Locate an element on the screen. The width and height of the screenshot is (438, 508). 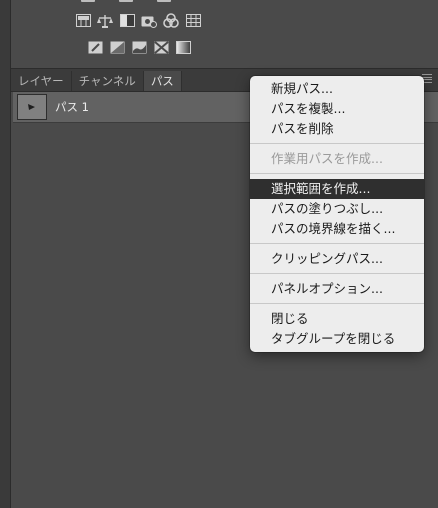
invert-icon is located at coordinates (95, 47).